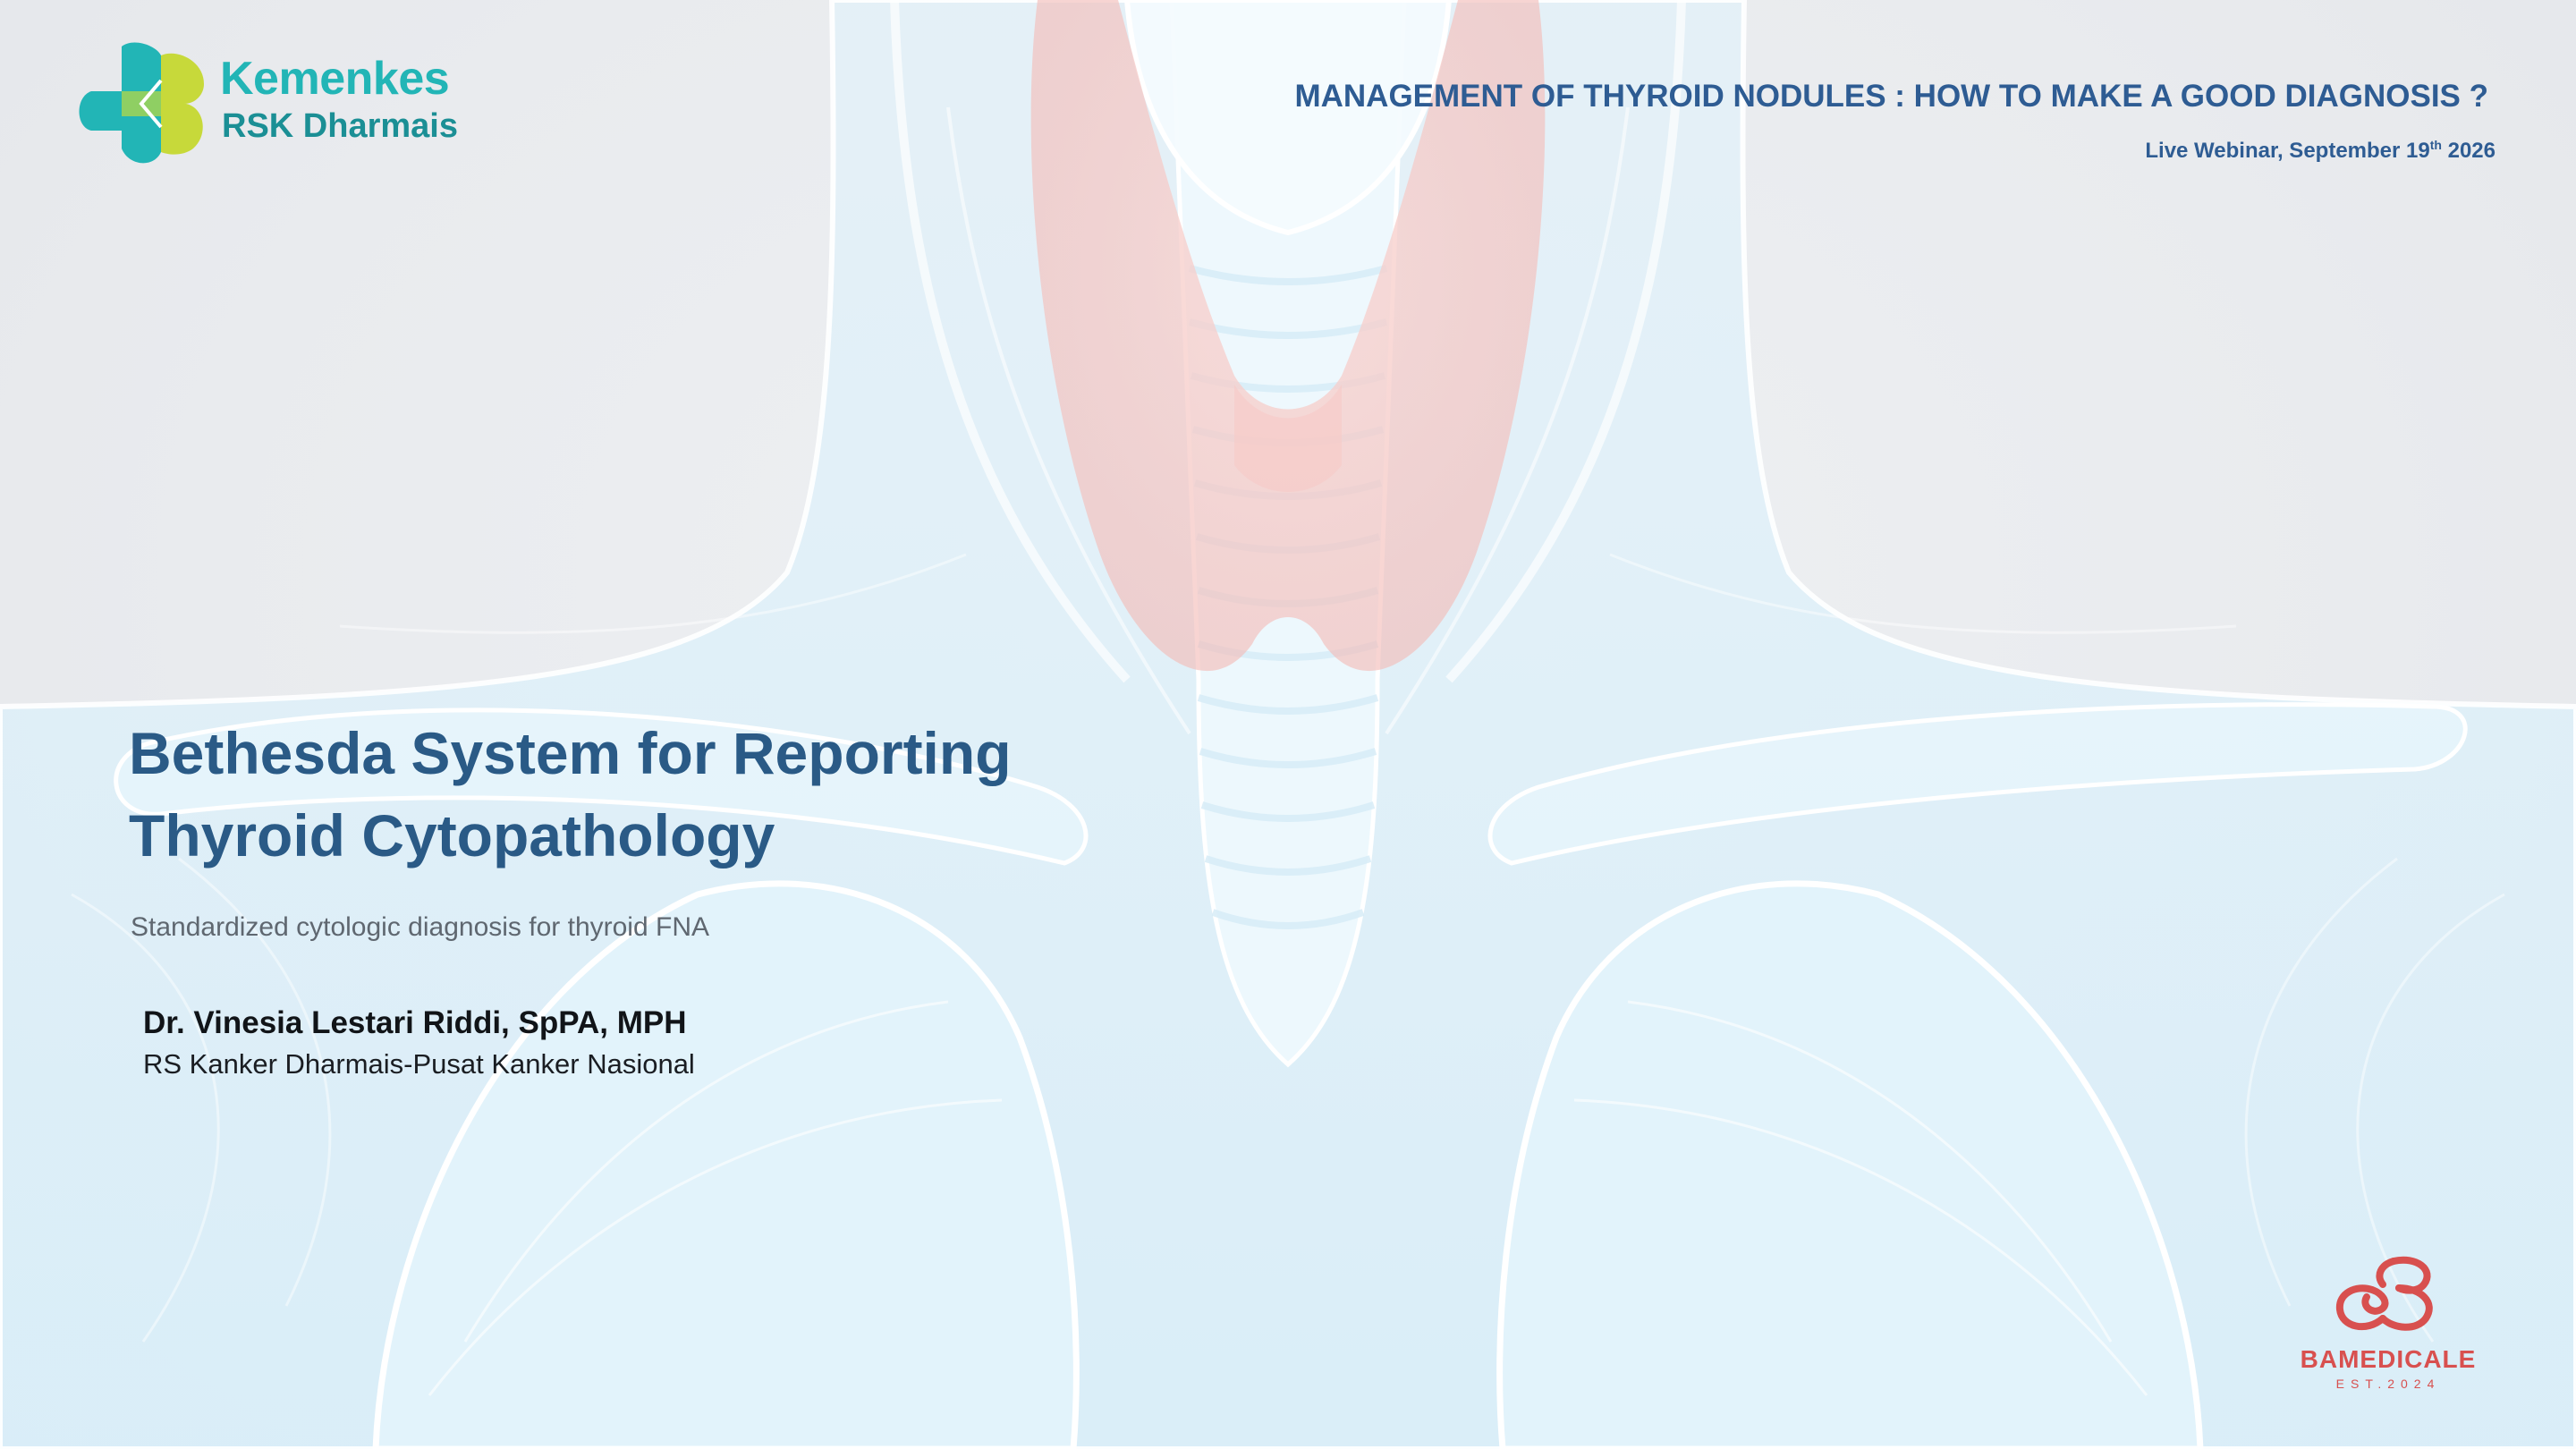 Image resolution: width=2576 pixels, height=1449 pixels. Describe the element at coordinates (335, 79) in the screenshot. I see `logo-wordmark-kemenkes: Kemenkes` at that location.